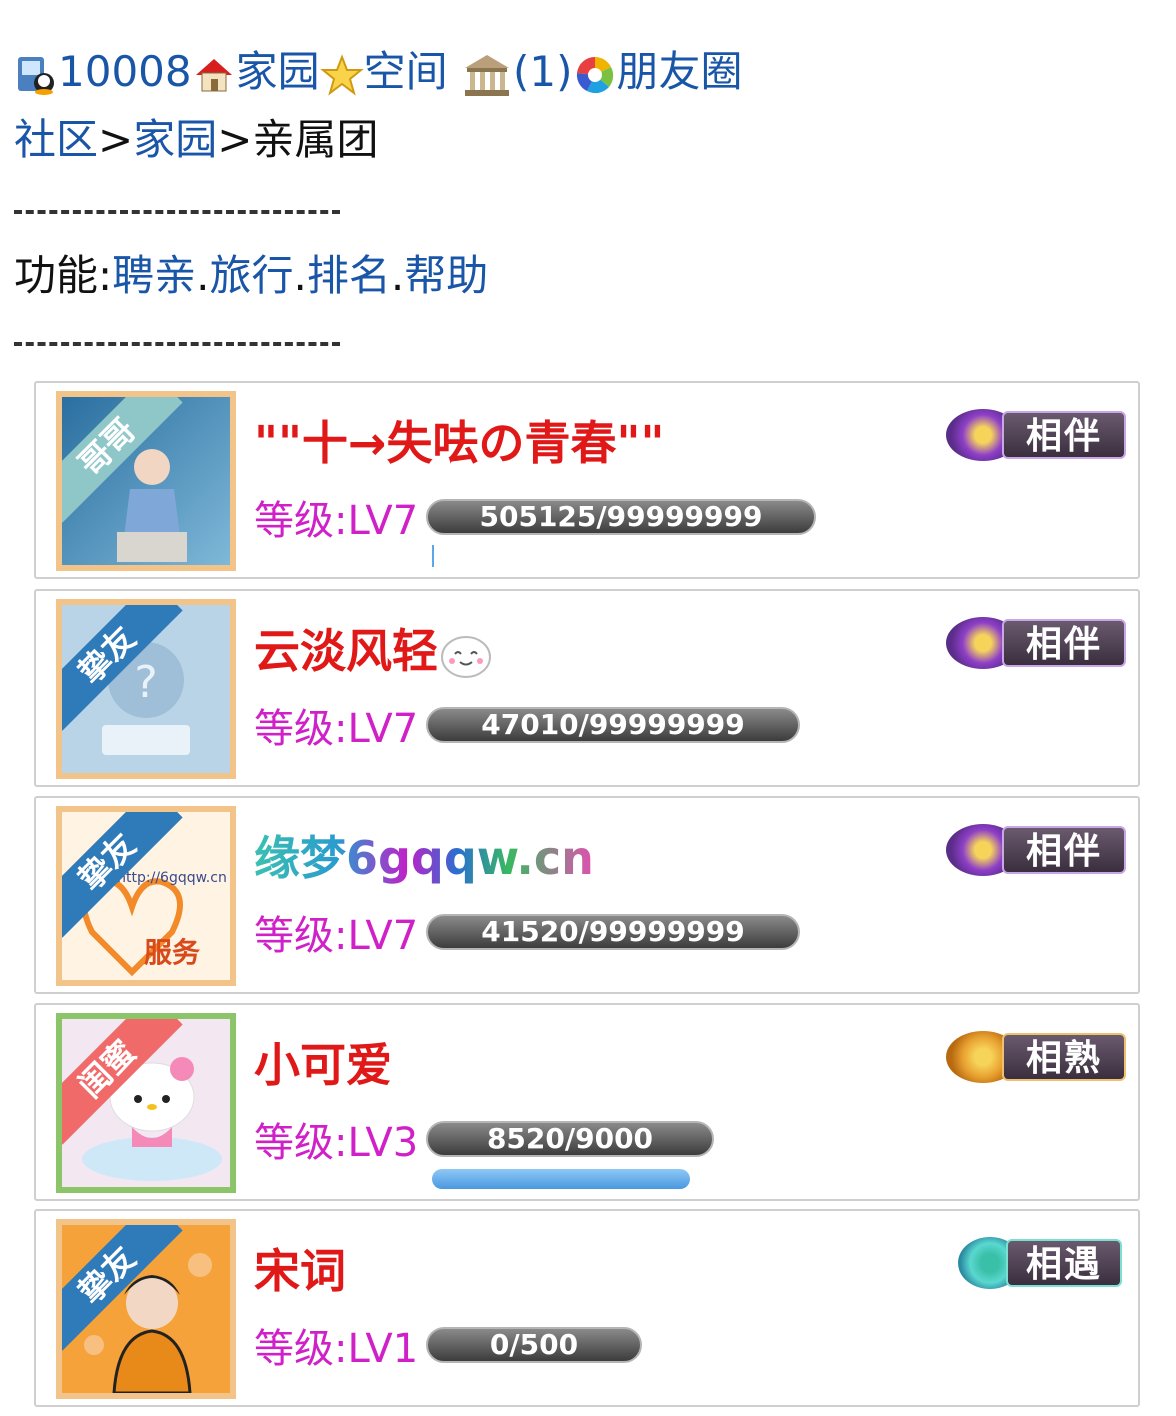  What do you see at coordinates (534, 1345) in the screenshot?
I see `exp-bar: 0/500` at bounding box center [534, 1345].